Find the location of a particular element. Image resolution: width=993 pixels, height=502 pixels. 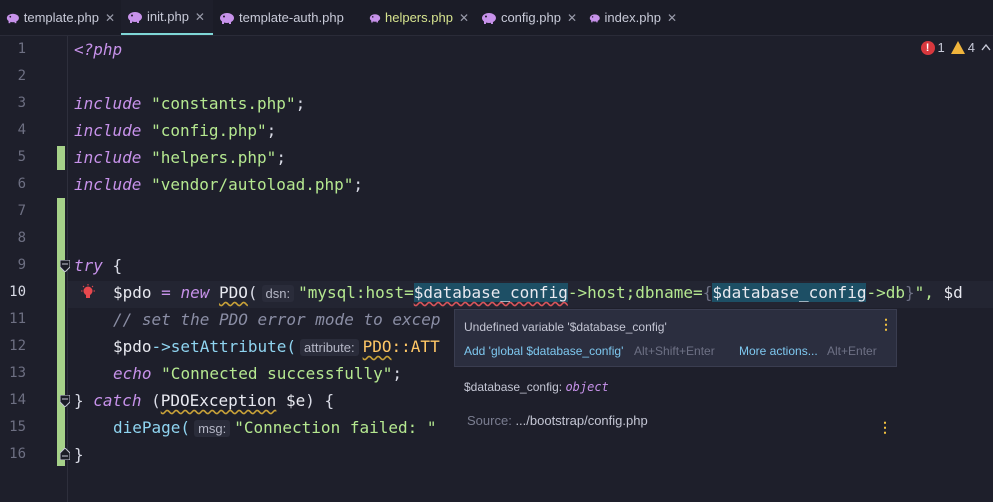

source-path-link: .../bootstrap/config.php is located at coordinates (581, 420).